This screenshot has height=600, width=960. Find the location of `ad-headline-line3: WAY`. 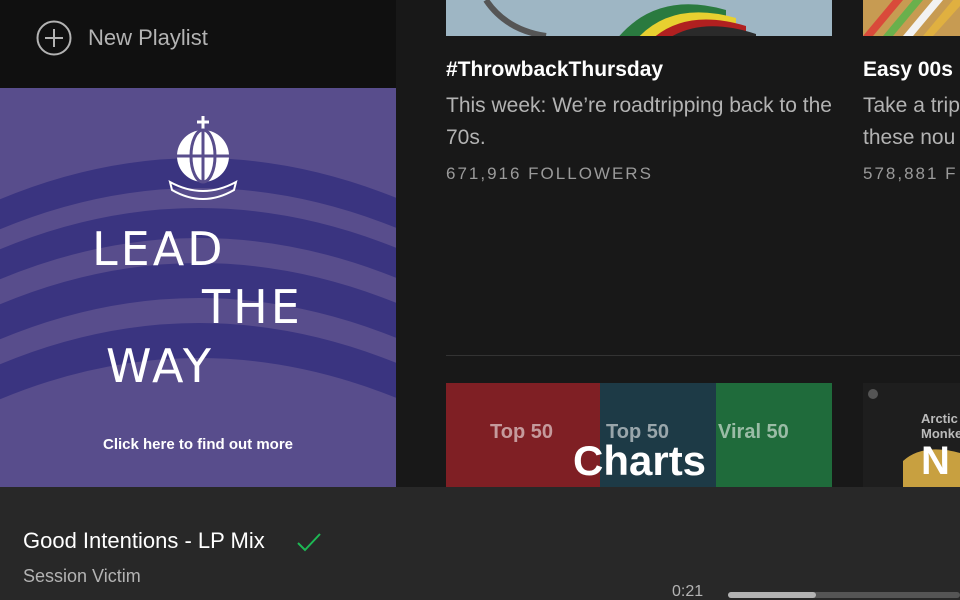

ad-headline-line3: WAY is located at coordinates (160, 366).